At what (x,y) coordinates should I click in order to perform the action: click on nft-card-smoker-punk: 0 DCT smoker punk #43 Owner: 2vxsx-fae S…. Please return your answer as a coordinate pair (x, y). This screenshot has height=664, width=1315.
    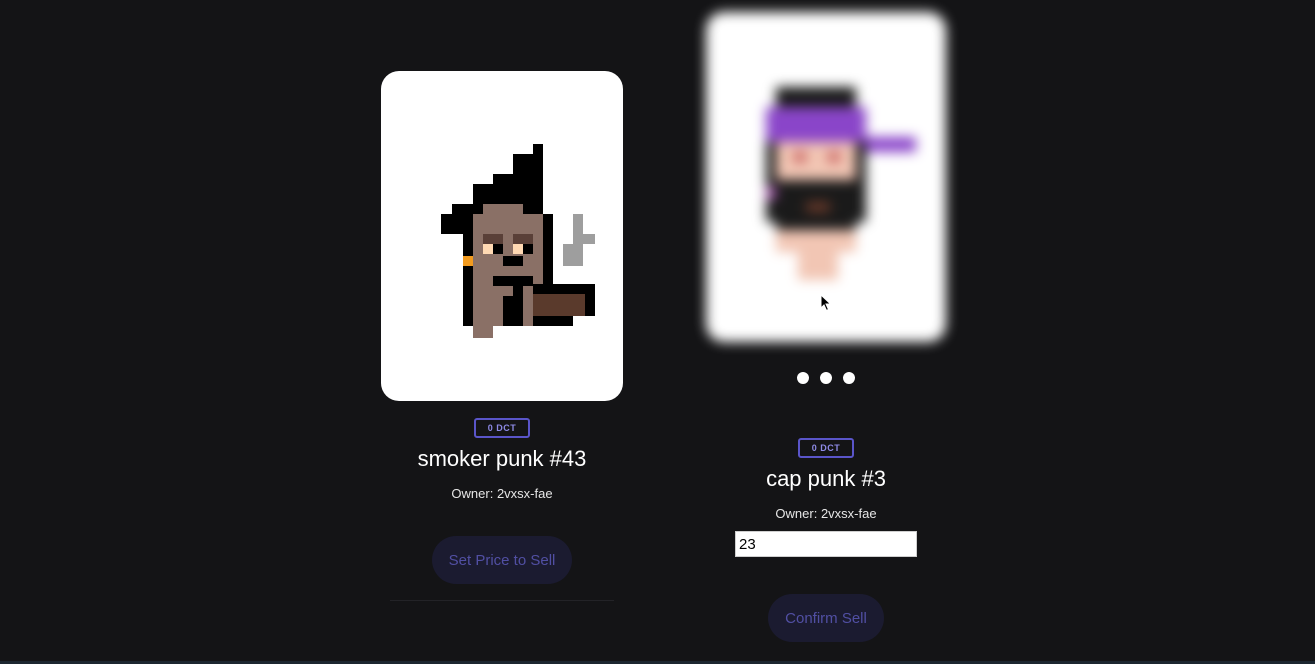
    Looking at the image, I should click on (502, 336).